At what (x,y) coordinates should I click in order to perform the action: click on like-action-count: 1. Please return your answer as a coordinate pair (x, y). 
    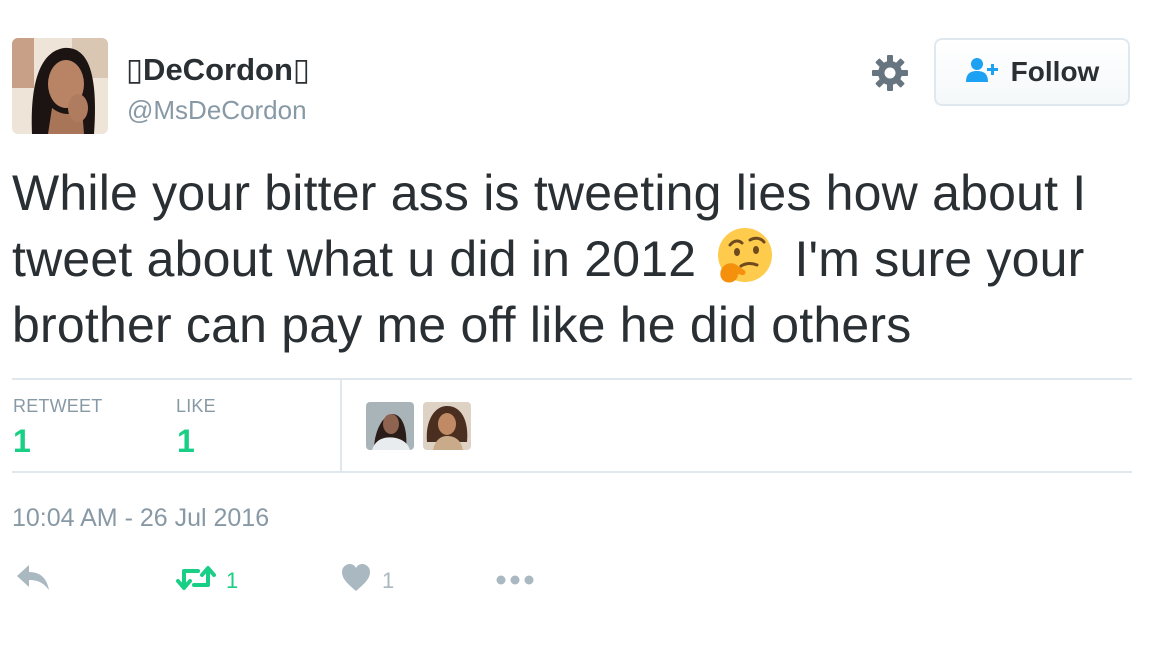
    Looking at the image, I should click on (388, 580).